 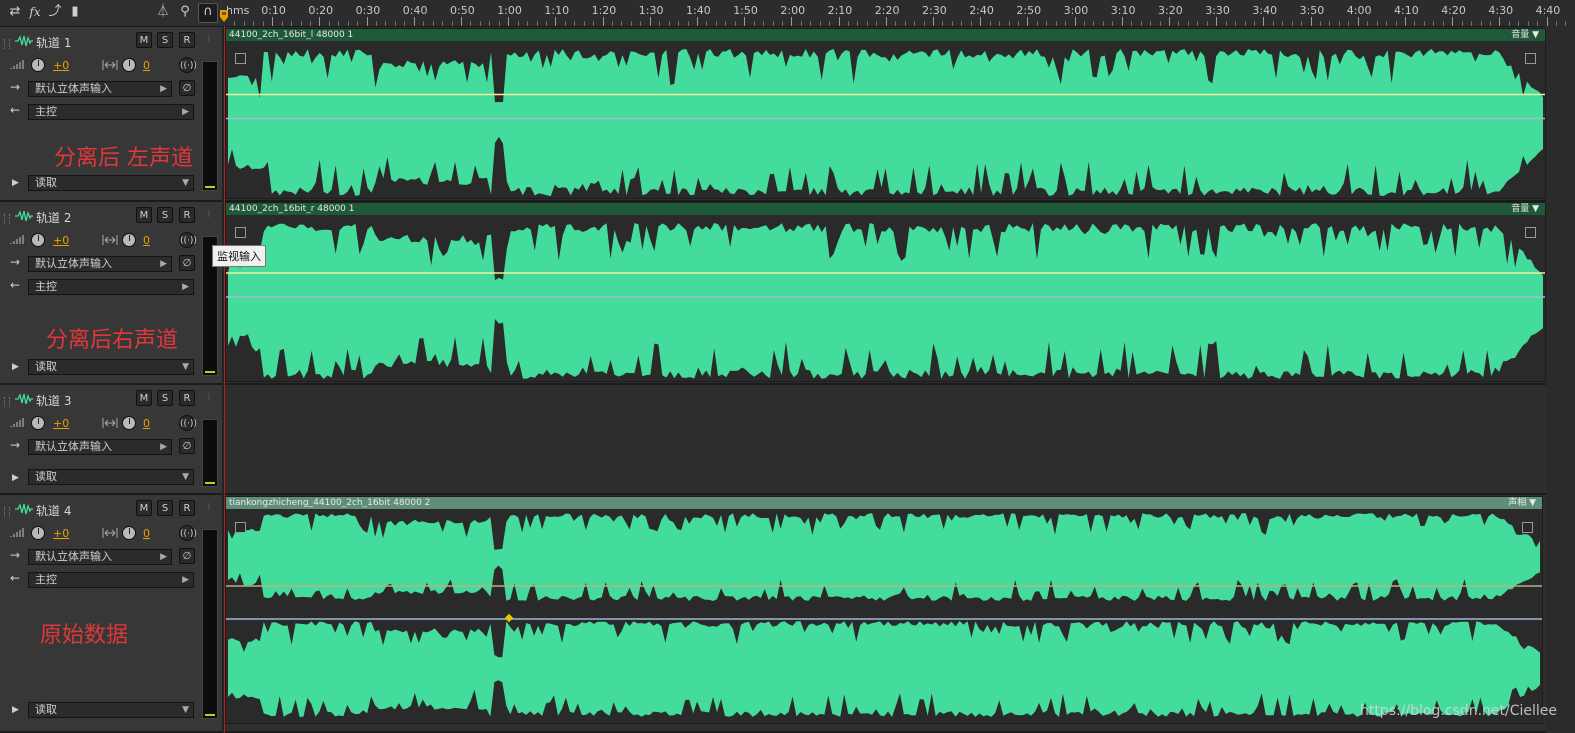 I want to click on clip-title-bar: 44100_2ch_16bit_l 48000 1 音量 ▼, so click(x=885, y=35).